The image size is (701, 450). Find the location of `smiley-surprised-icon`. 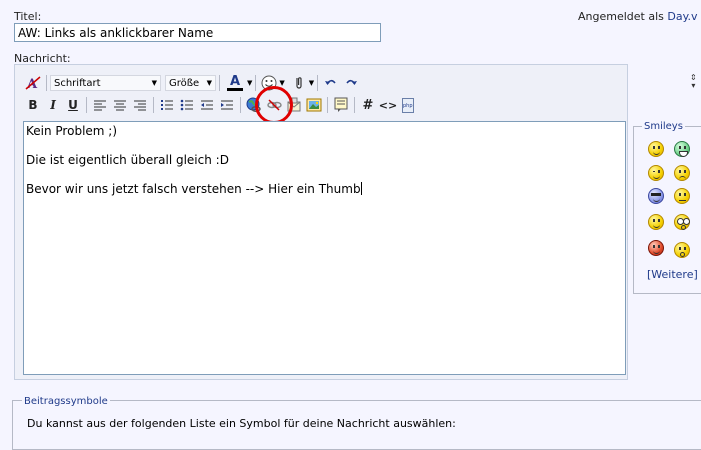

smiley-surprised-icon is located at coordinates (682, 250).